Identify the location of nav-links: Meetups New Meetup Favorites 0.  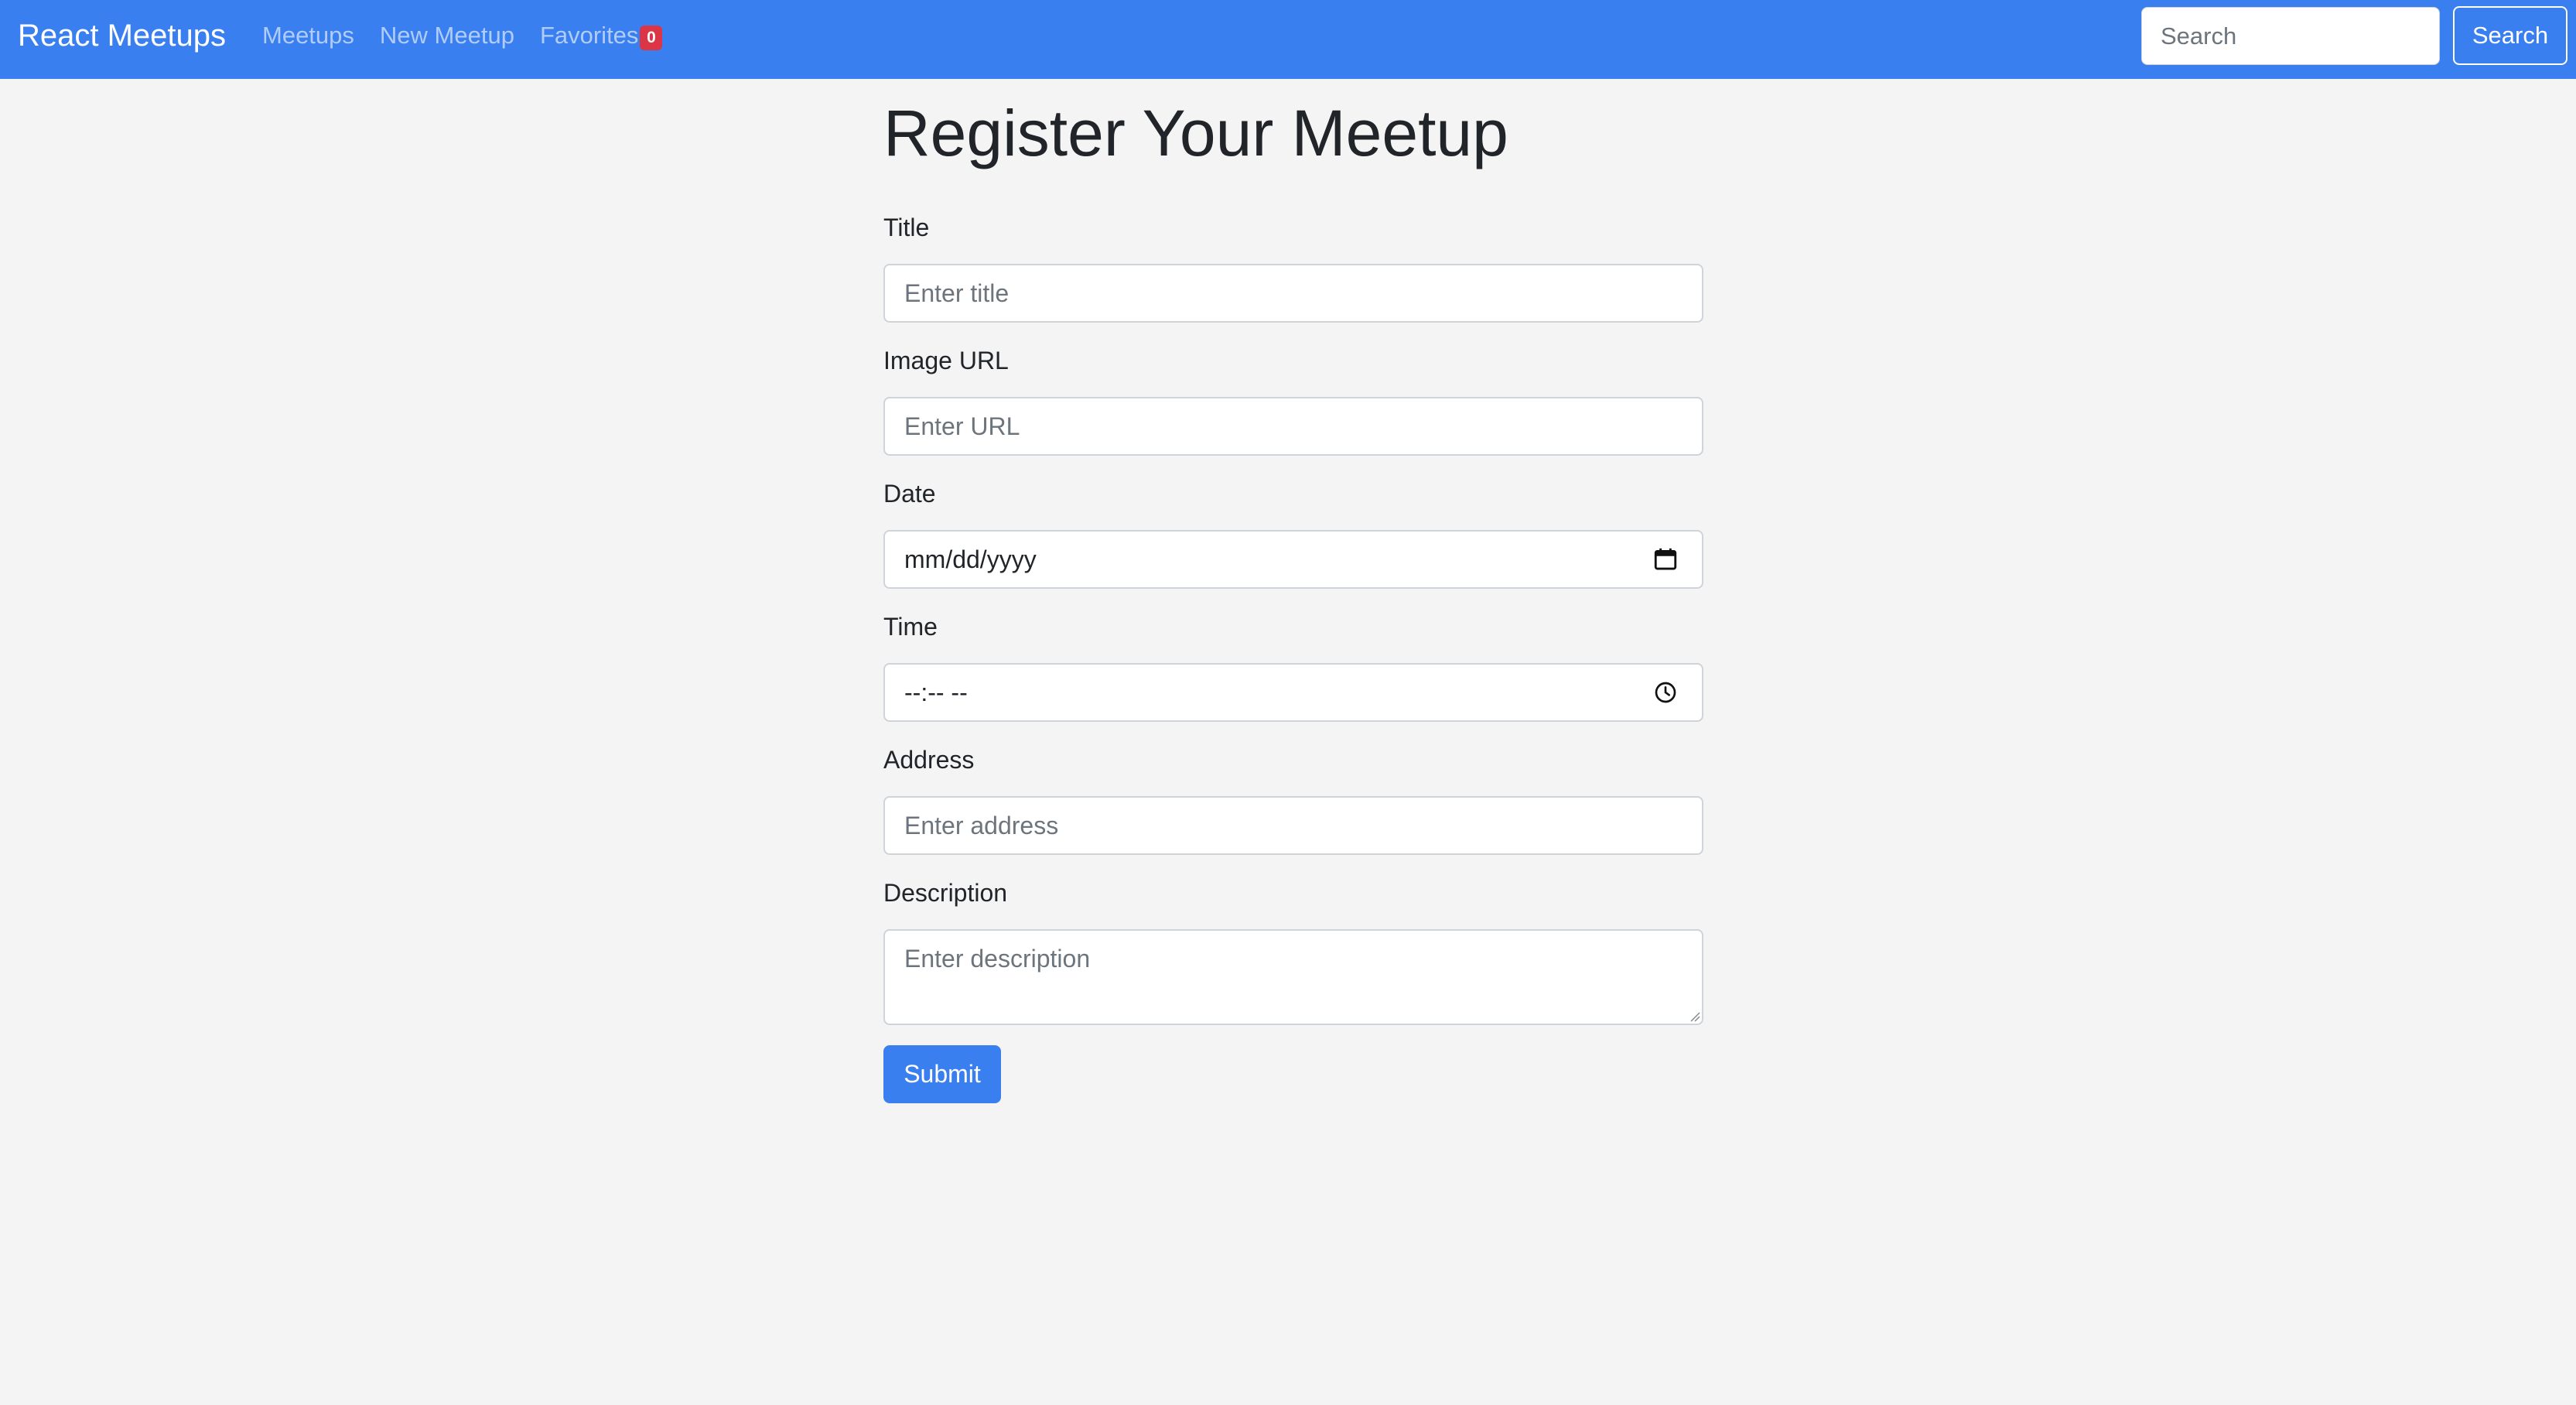
(463, 36).